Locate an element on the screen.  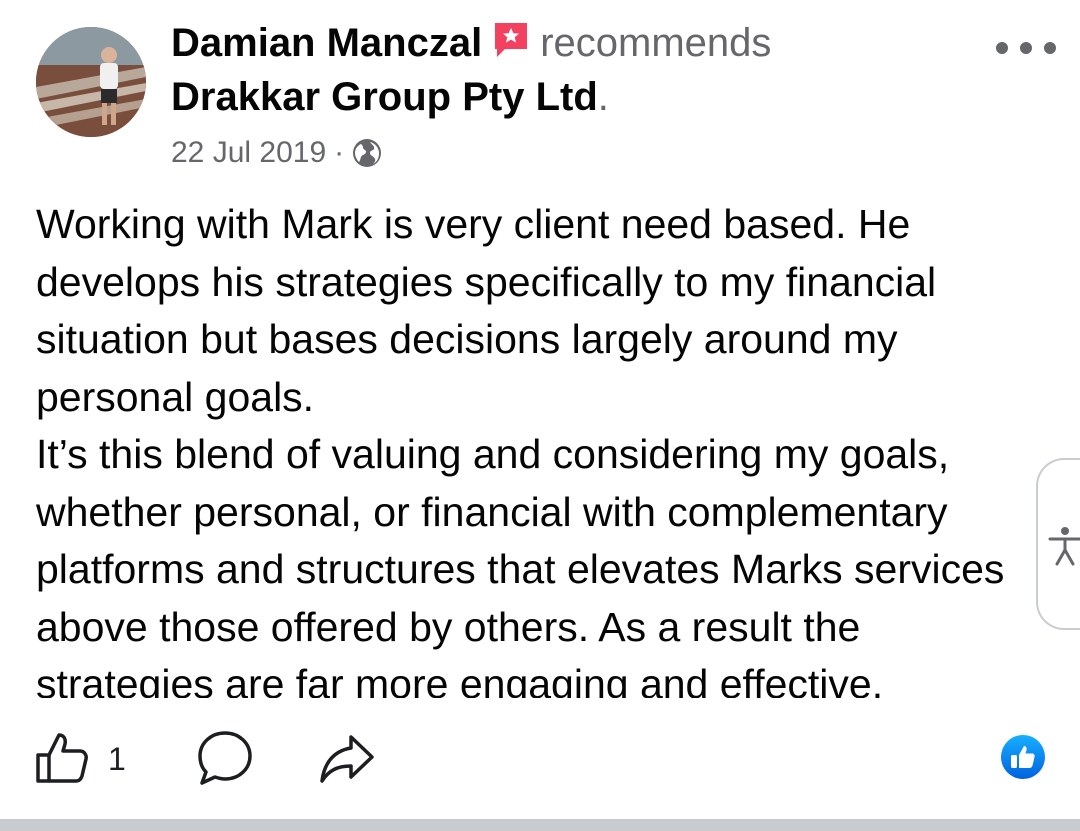
period: . is located at coordinates (603, 97).